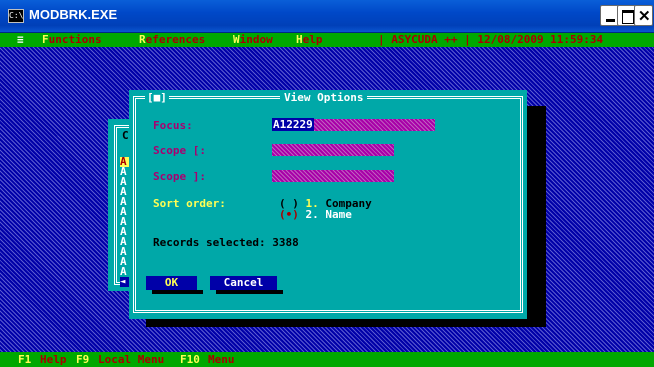  What do you see at coordinates (179, 150) in the screenshot?
I see `scope-start-label: Scope [:` at bounding box center [179, 150].